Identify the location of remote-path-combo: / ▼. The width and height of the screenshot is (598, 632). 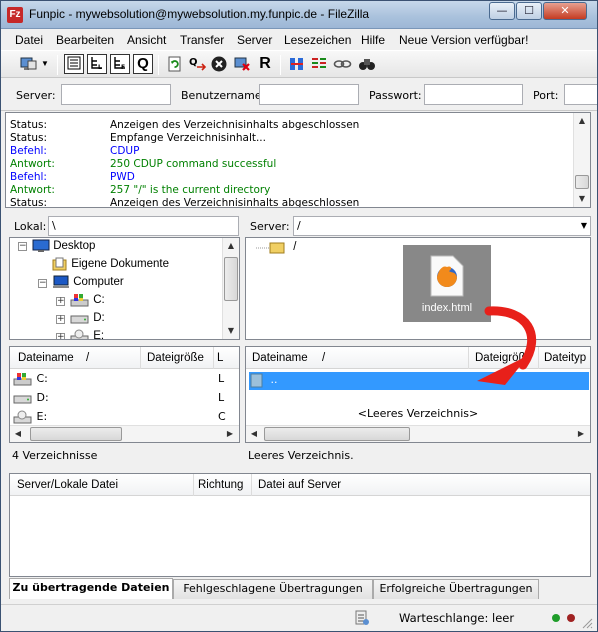
(442, 226).